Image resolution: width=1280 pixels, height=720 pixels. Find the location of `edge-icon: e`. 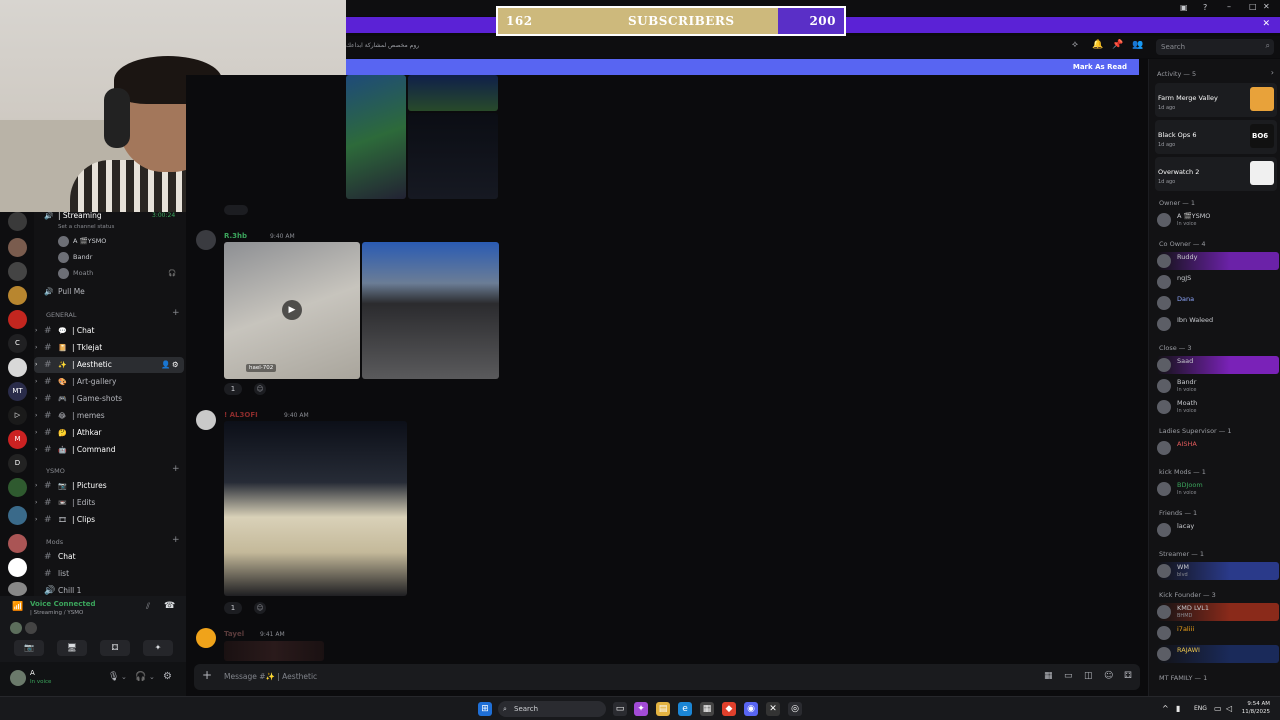

edge-icon: e is located at coordinates (685, 709).